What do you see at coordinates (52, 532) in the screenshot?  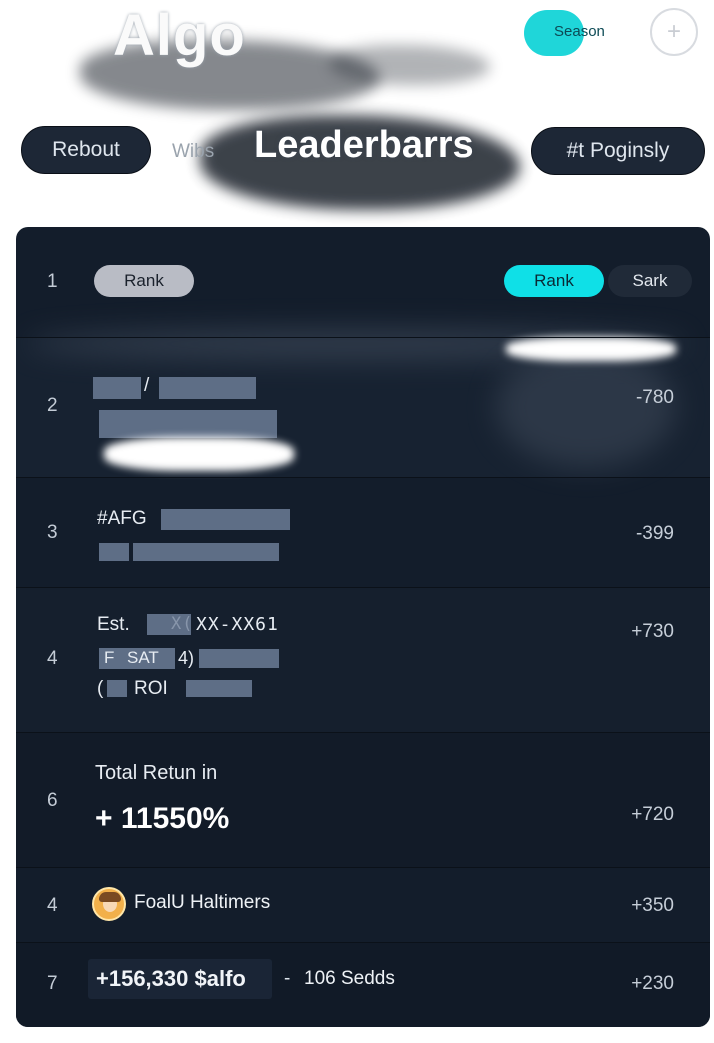 I see `rank-number: 3` at bounding box center [52, 532].